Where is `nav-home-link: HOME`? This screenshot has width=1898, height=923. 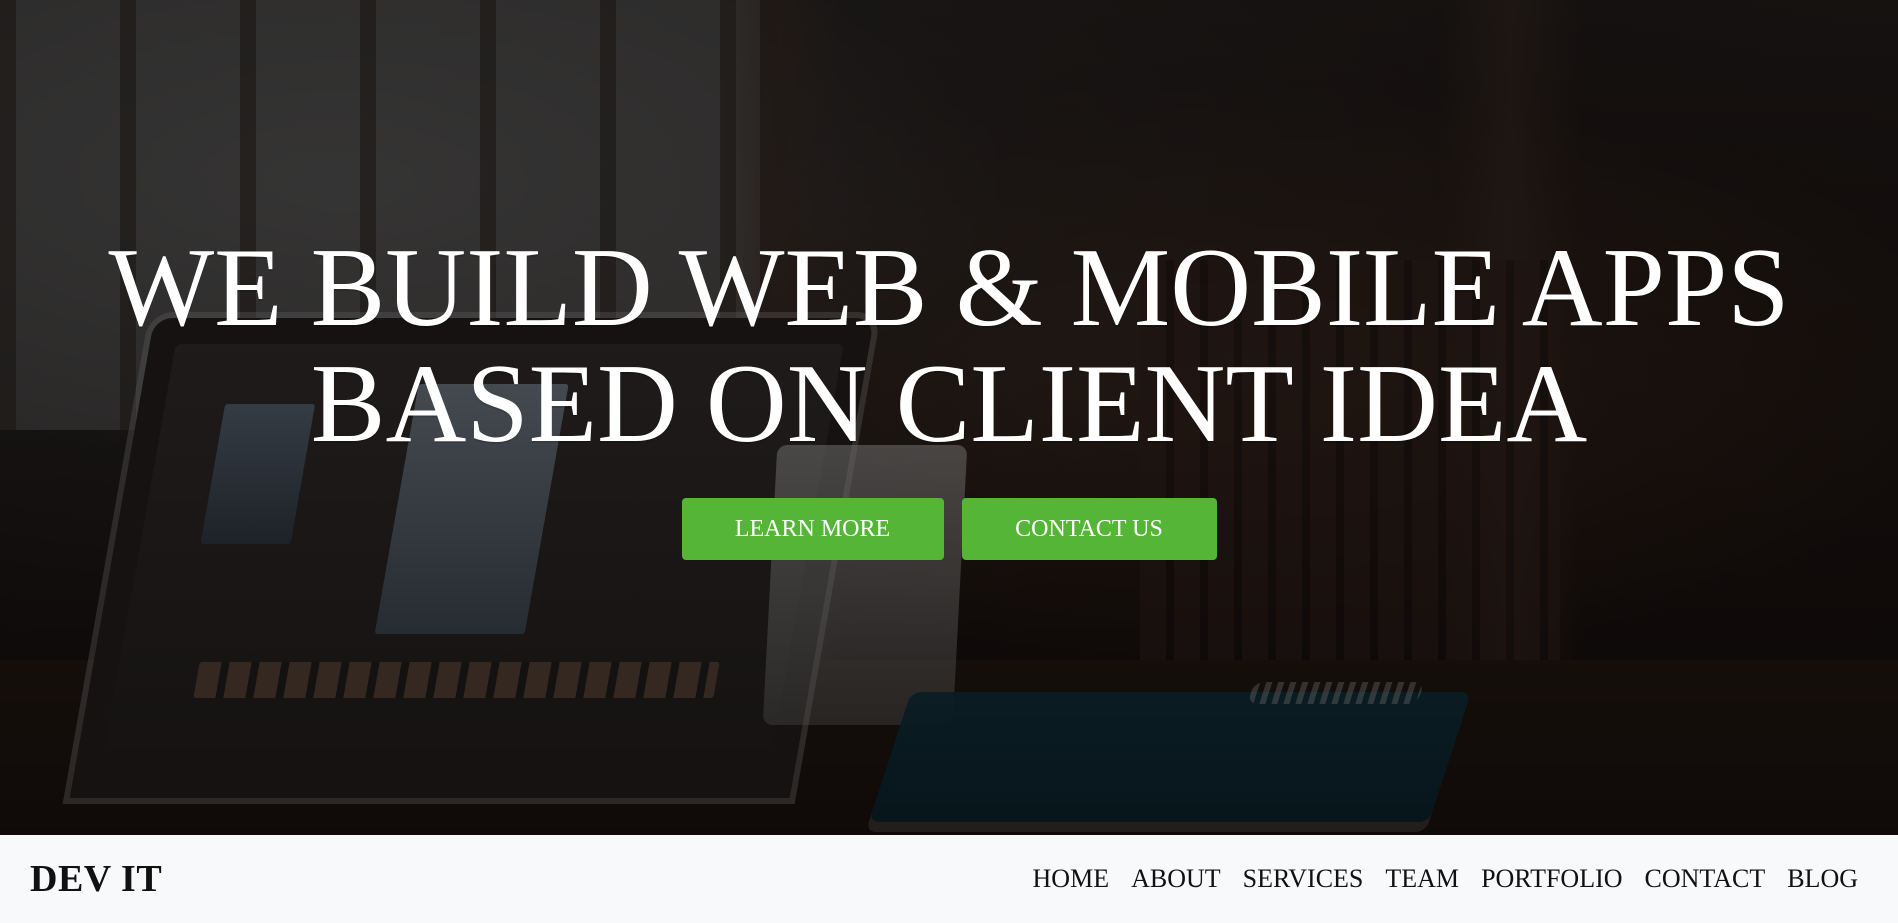
nav-home-link: HOME is located at coordinates (1071, 879).